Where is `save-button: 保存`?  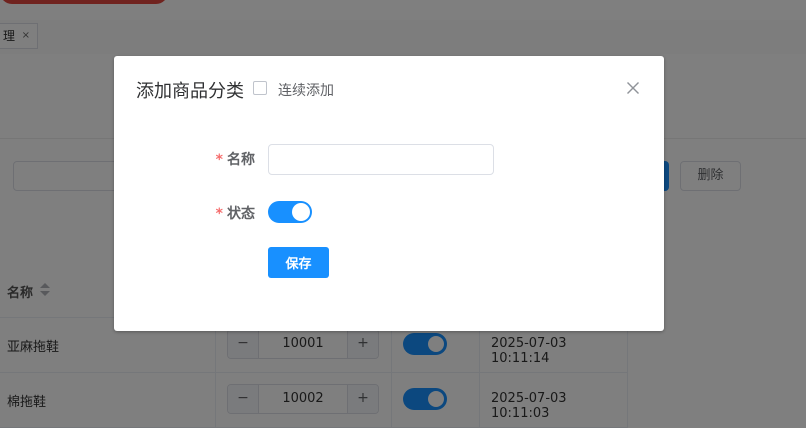 save-button: 保存 is located at coordinates (298, 262).